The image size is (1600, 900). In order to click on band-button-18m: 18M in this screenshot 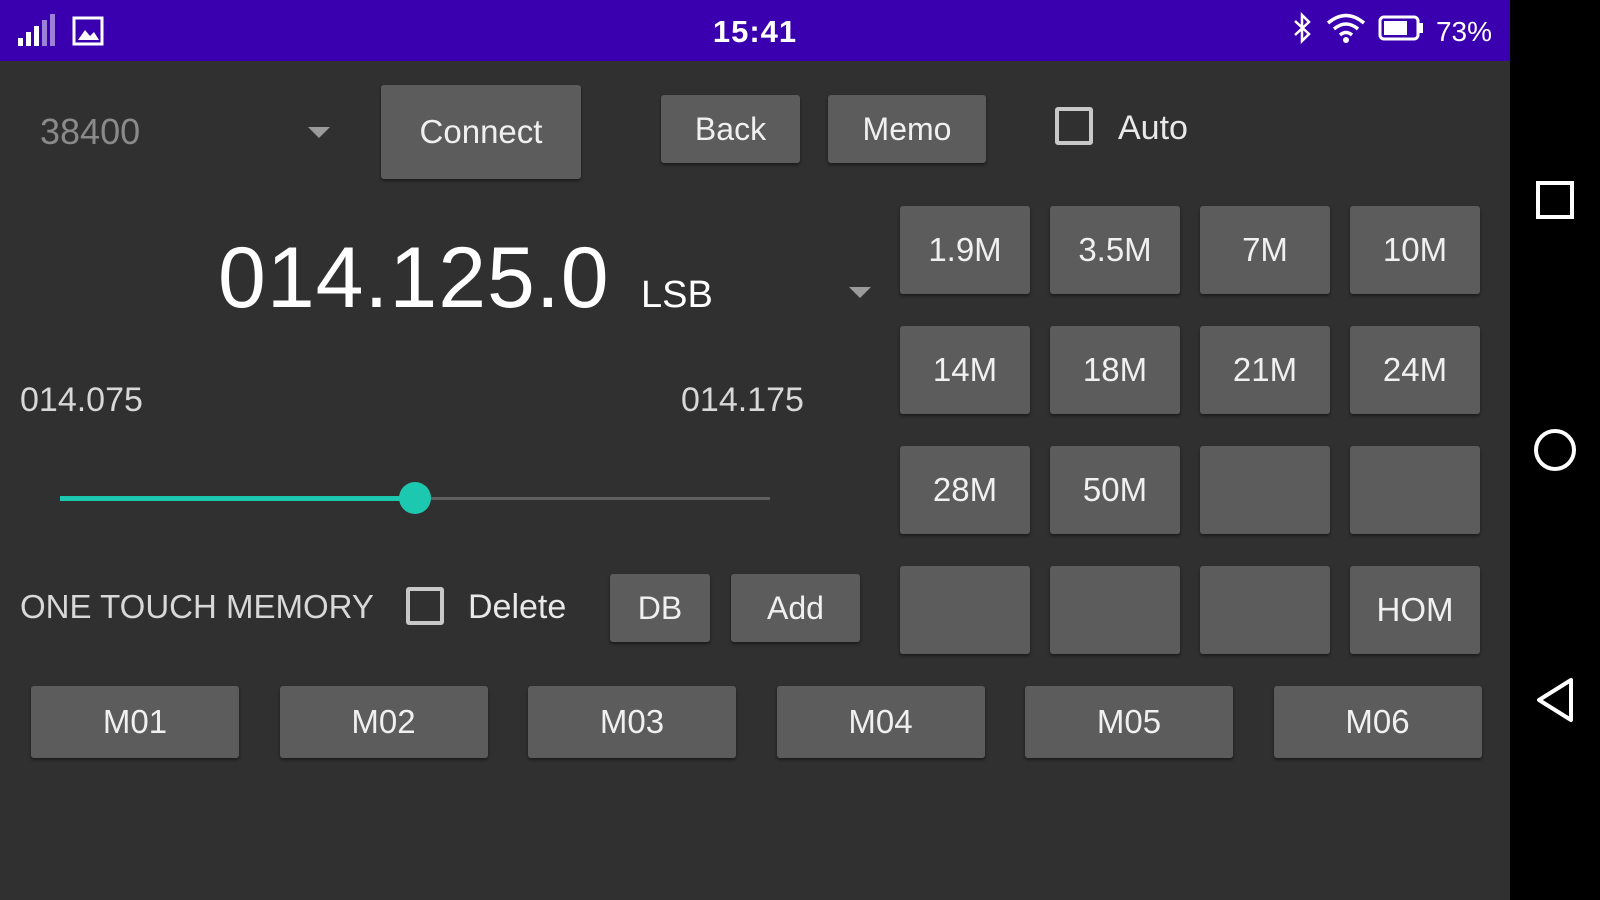, I will do `click(1115, 370)`.